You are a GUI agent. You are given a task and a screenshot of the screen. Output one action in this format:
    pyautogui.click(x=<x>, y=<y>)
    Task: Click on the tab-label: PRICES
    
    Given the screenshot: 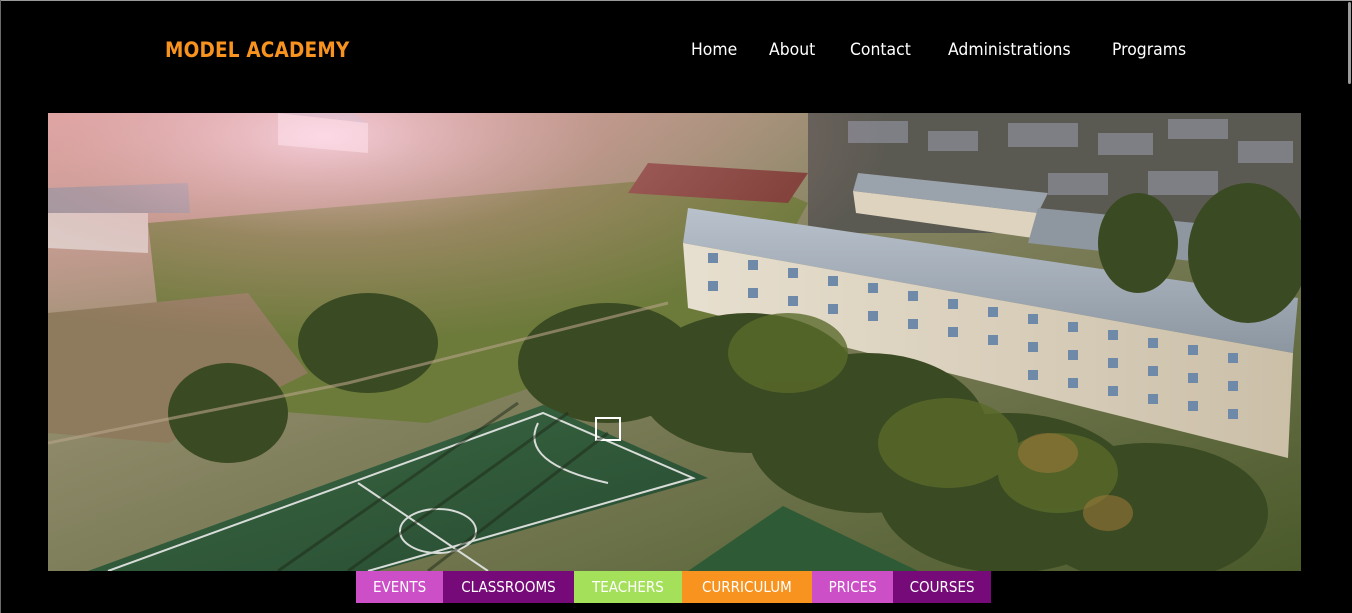 What is the action you would take?
    pyautogui.click(x=852, y=587)
    